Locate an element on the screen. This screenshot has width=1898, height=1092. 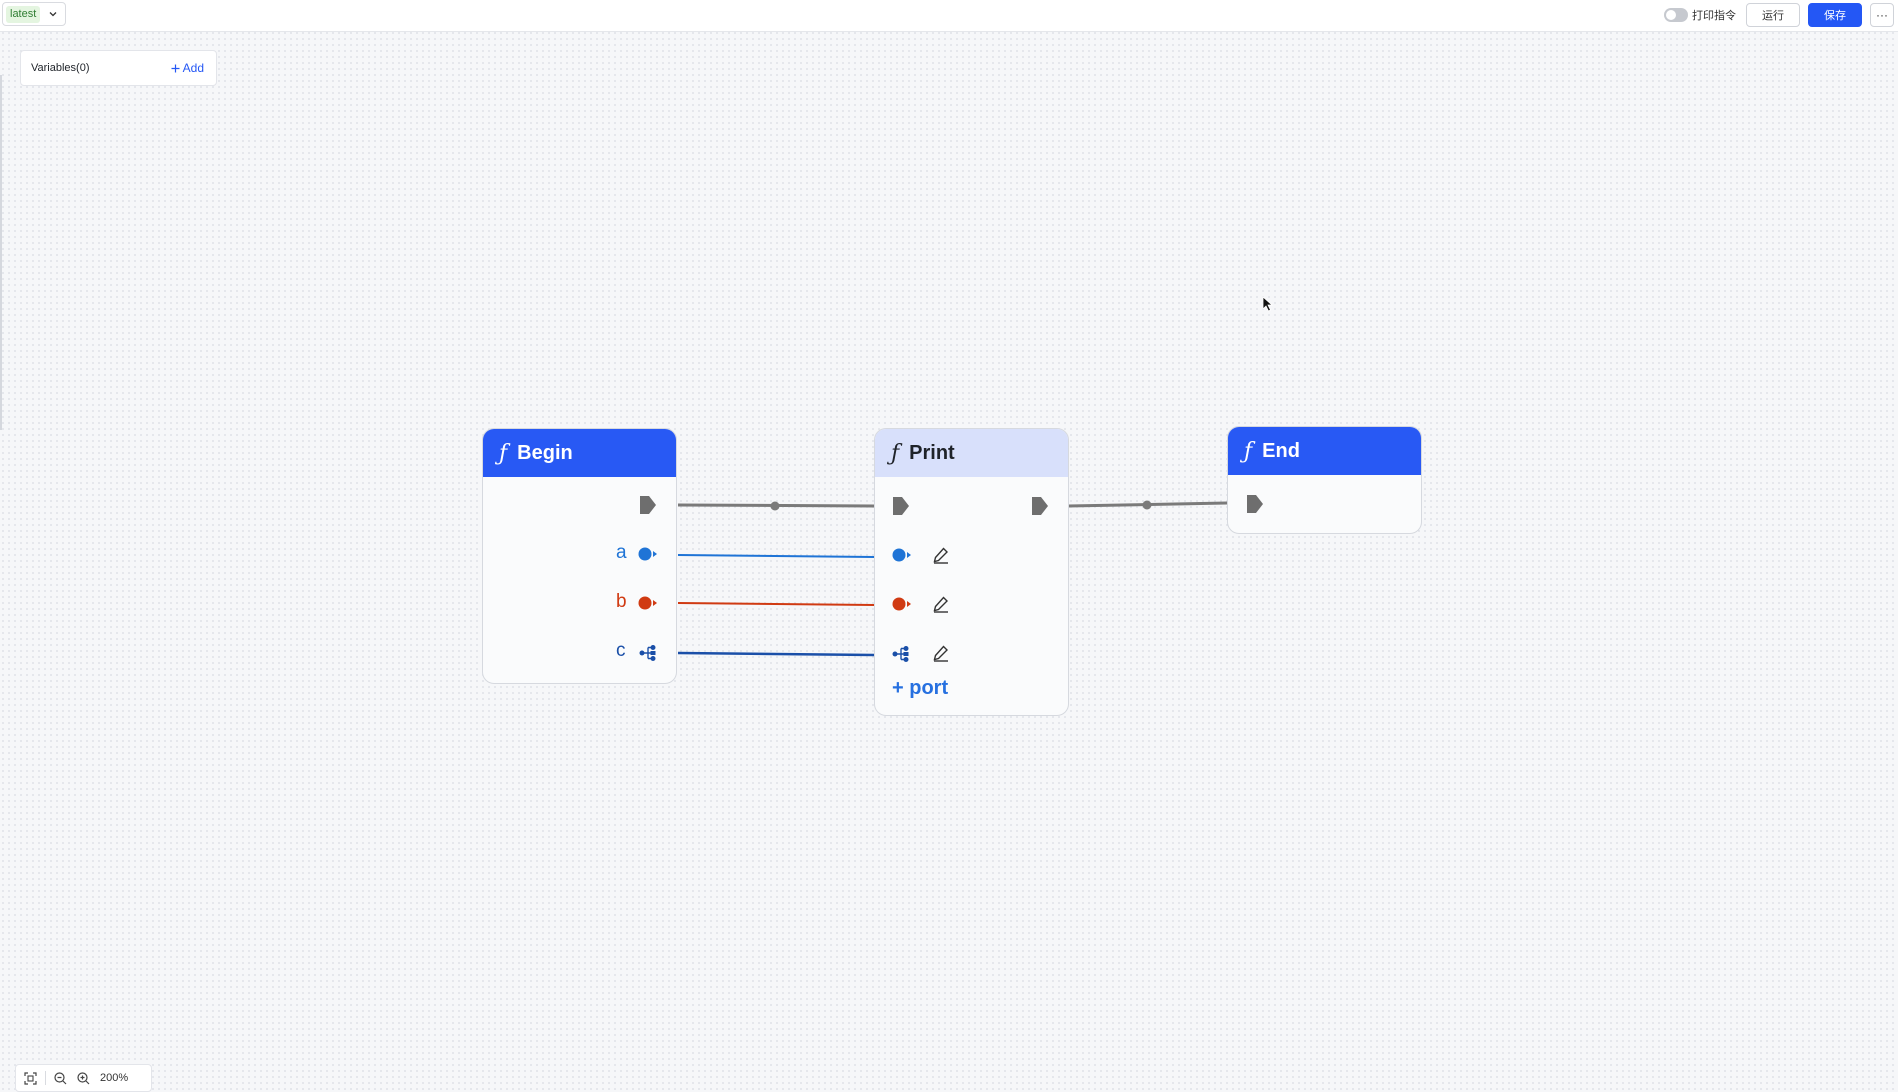
fit-view-icon is located at coordinates (30, 1078).